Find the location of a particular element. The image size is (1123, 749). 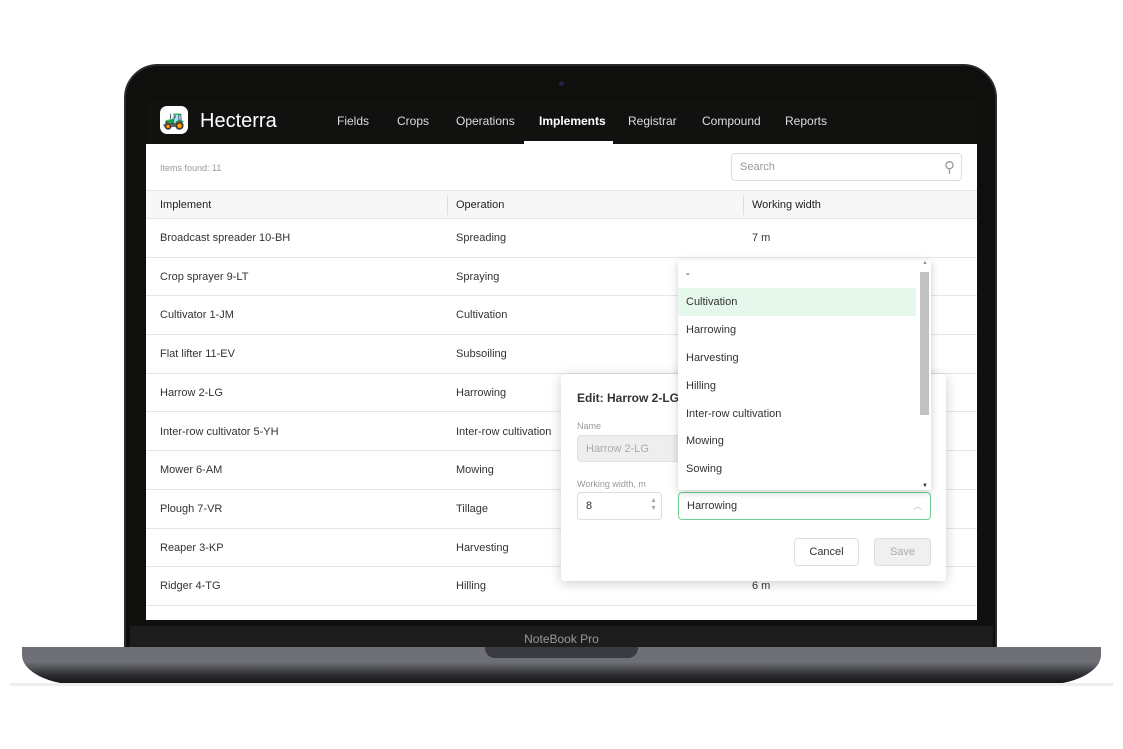

dropdown-option: - is located at coordinates (797, 274).